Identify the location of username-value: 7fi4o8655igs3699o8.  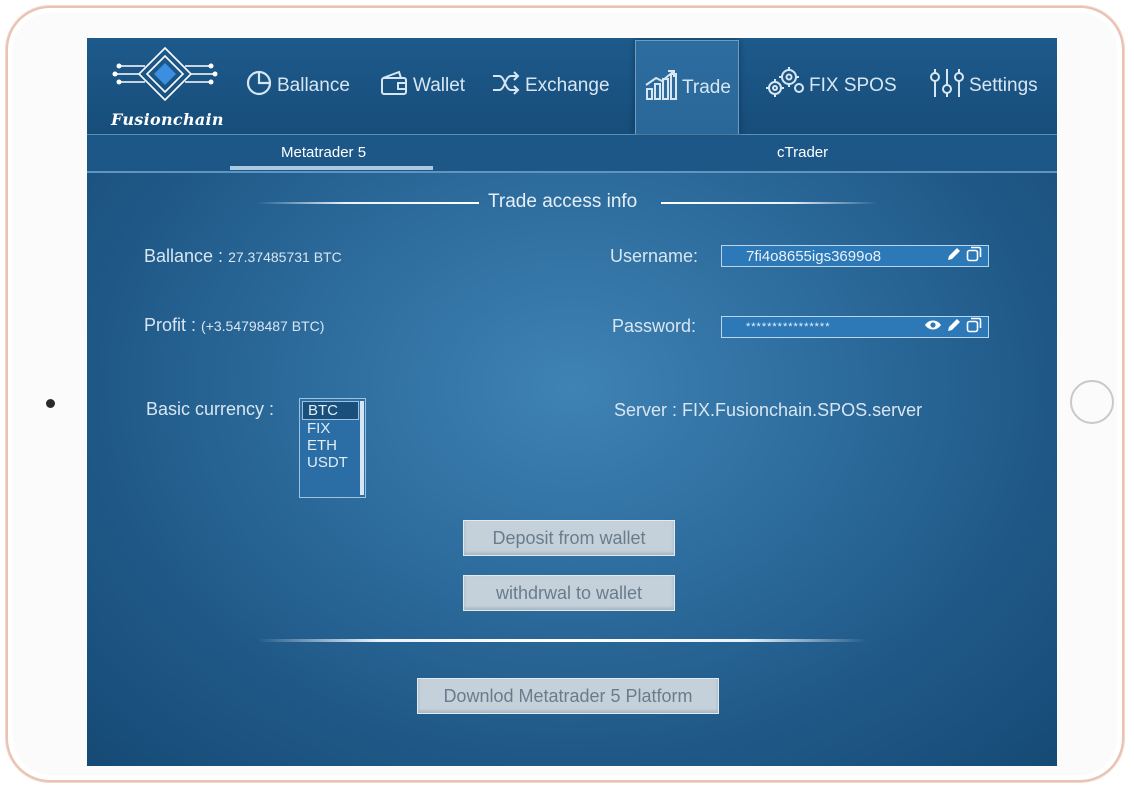
(814, 256).